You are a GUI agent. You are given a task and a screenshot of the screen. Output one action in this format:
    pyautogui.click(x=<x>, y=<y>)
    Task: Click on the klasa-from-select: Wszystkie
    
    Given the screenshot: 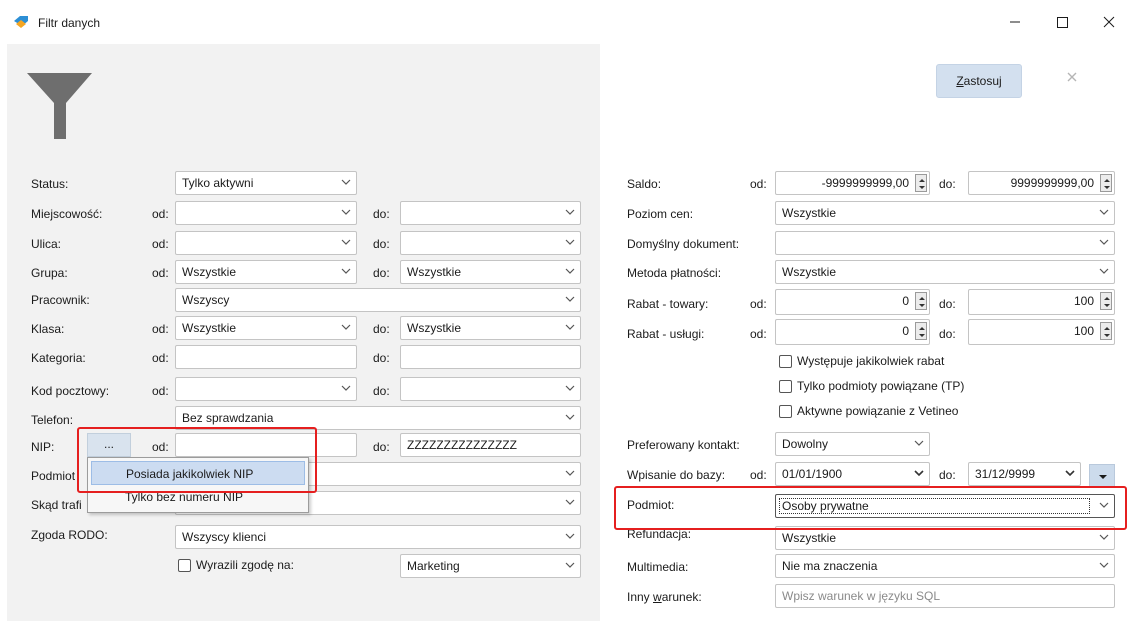 What is the action you would take?
    pyautogui.click(x=266, y=328)
    